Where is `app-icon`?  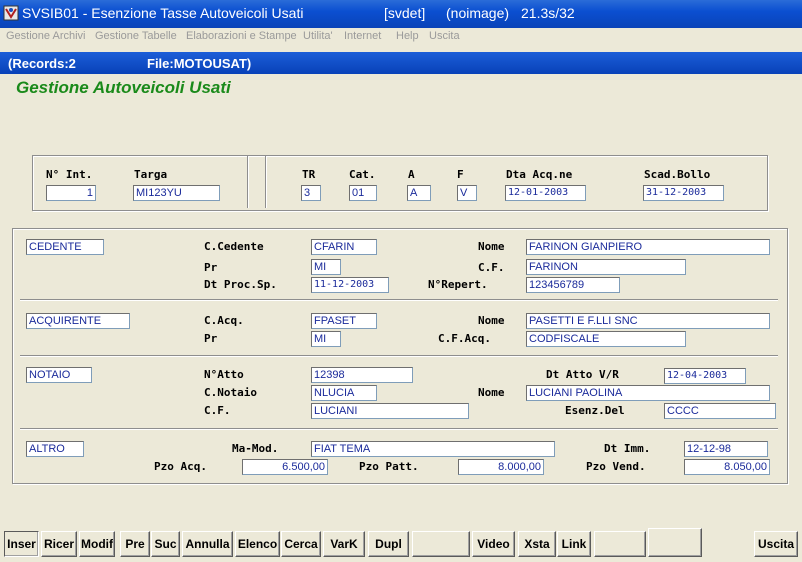 app-icon is located at coordinates (11, 13).